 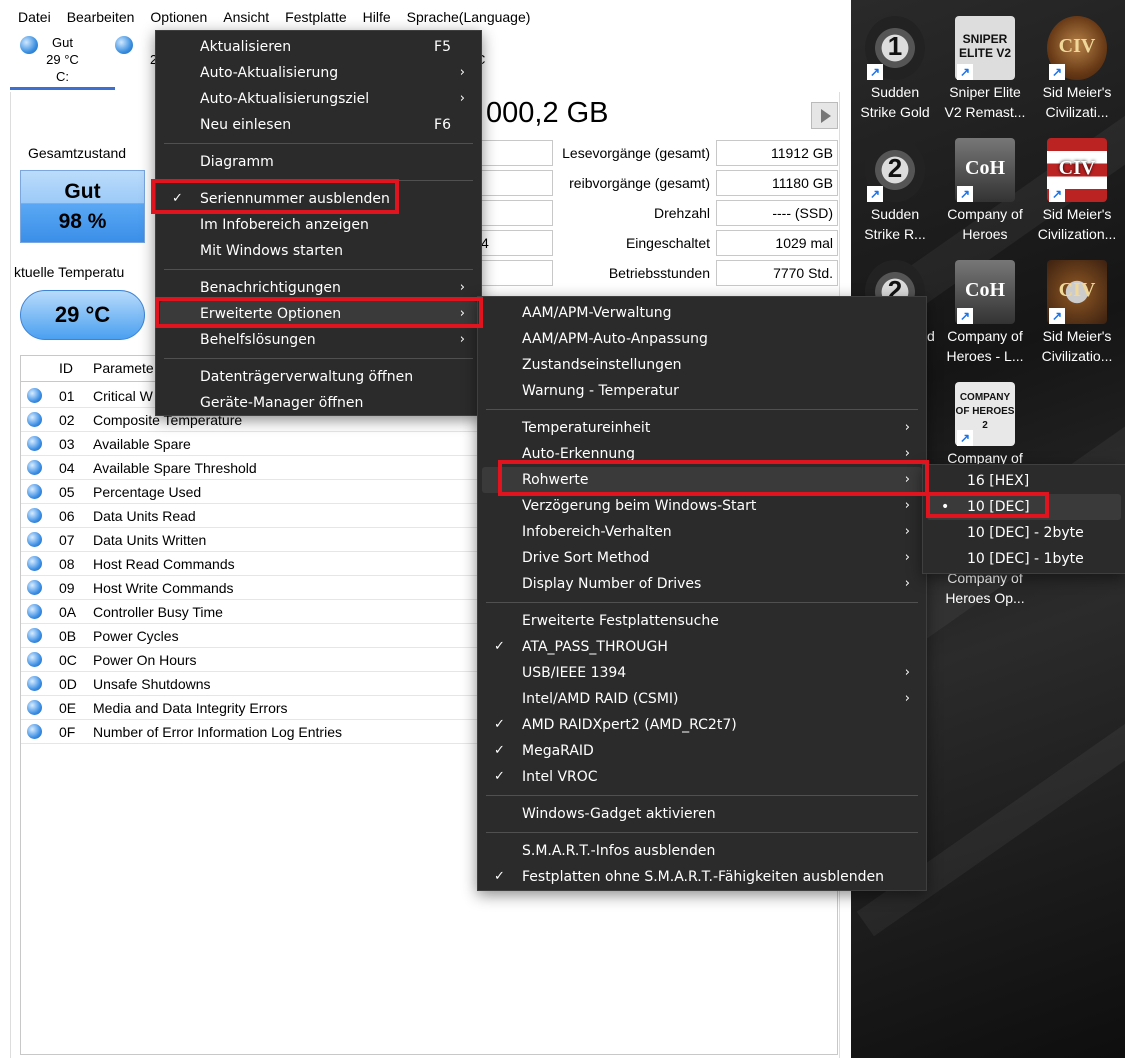 I want to click on table-row: 0D Unsafe Shutdowns, so click(x=251, y=684).